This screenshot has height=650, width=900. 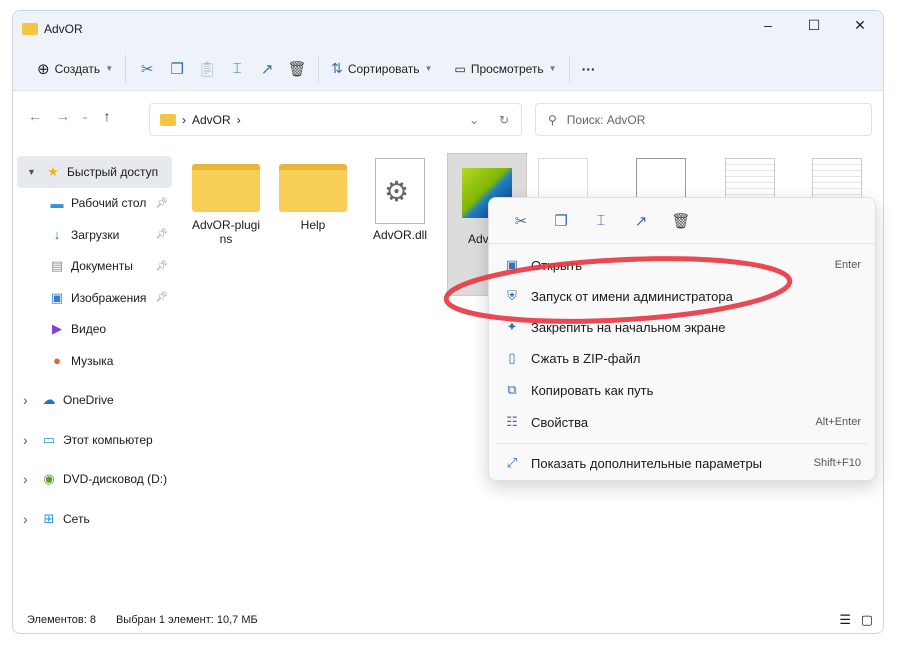 I want to click on highlight-ellipse, so click(x=618, y=290).